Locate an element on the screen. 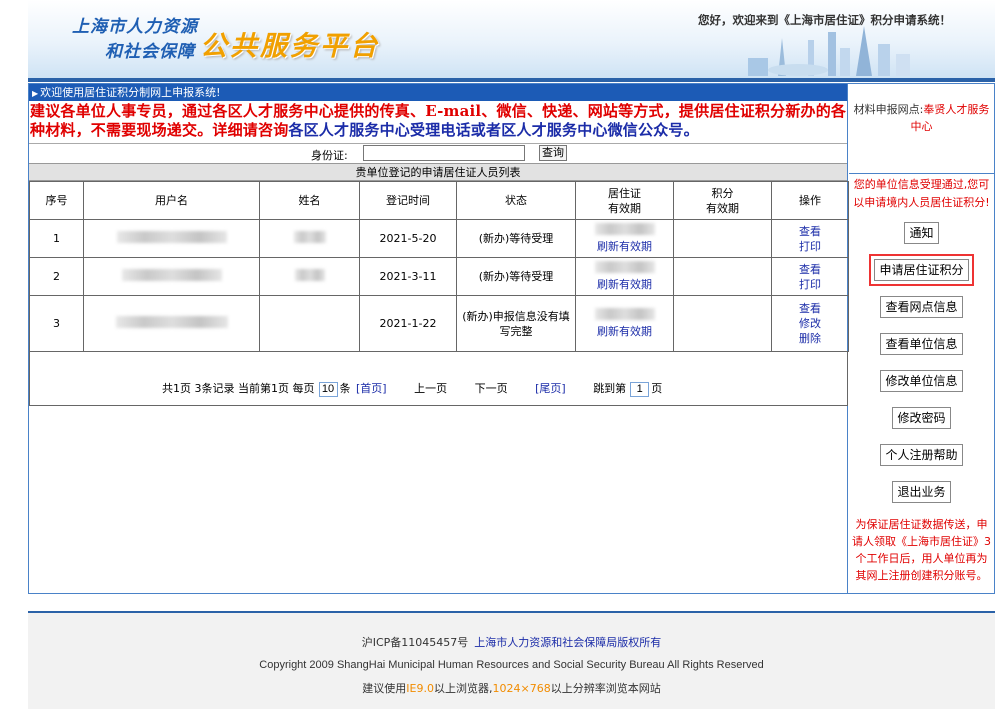  row-index: 3 is located at coordinates (56, 323).